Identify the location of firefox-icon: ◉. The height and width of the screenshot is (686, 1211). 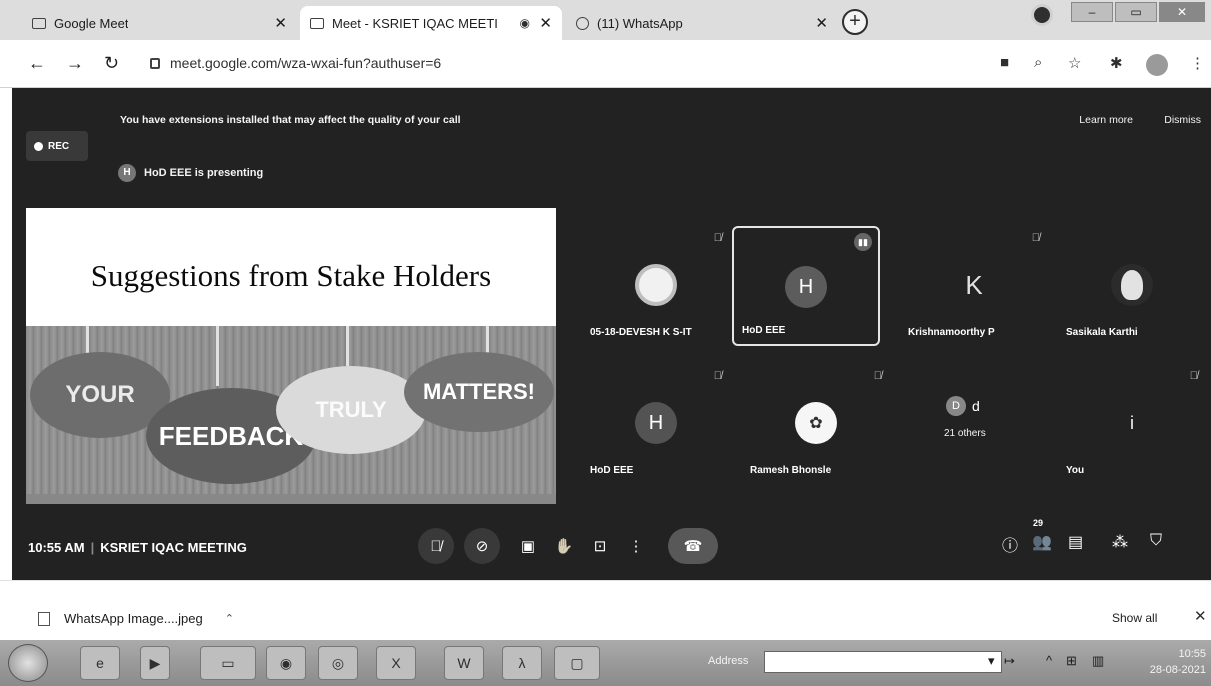
(286, 663).